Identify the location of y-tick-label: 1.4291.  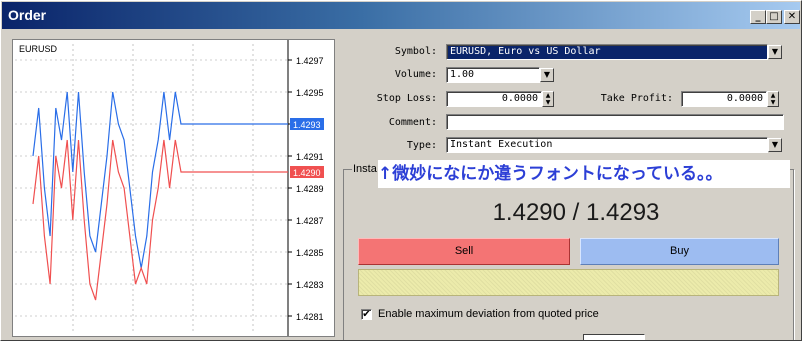
(310, 157).